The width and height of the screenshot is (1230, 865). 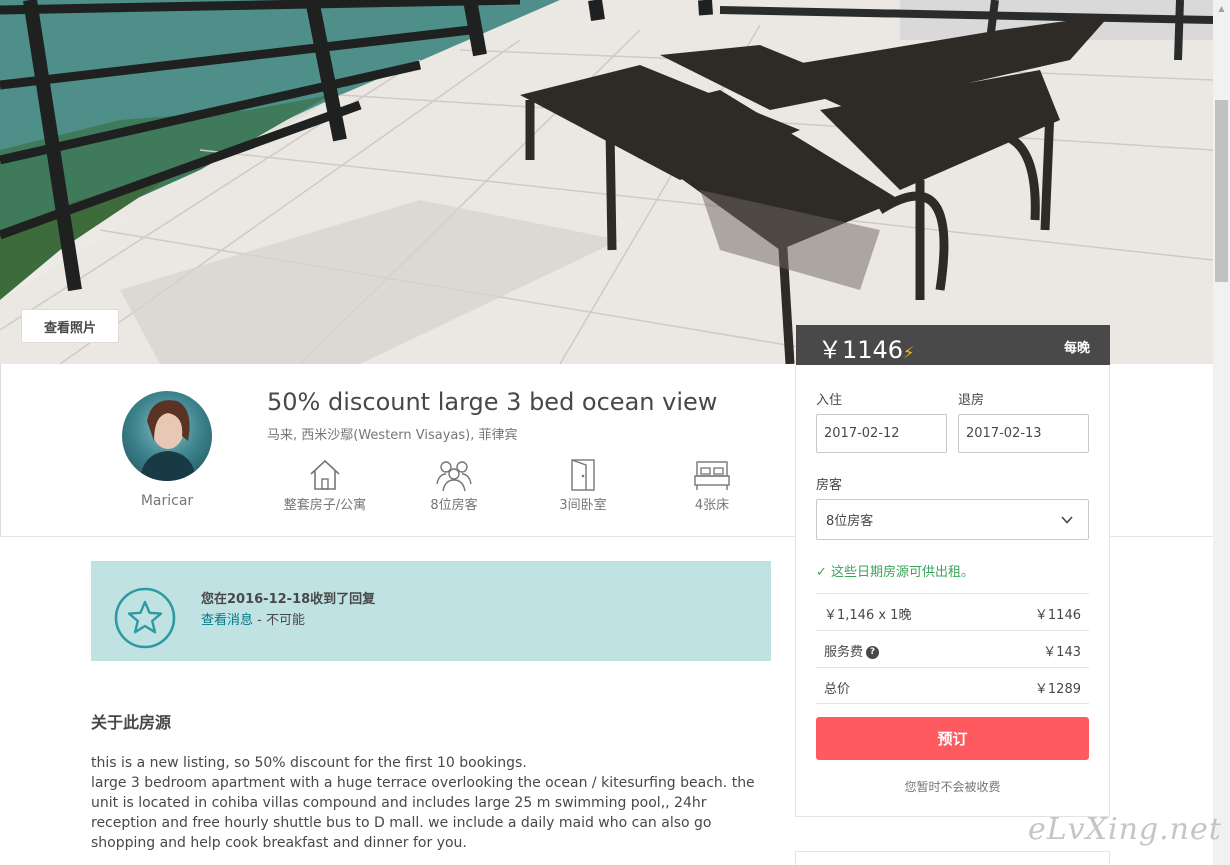 What do you see at coordinates (1023, 433) in the screenshot?
I see `checkout-input: 2017-02-13` at bounding box center [1023, 433].